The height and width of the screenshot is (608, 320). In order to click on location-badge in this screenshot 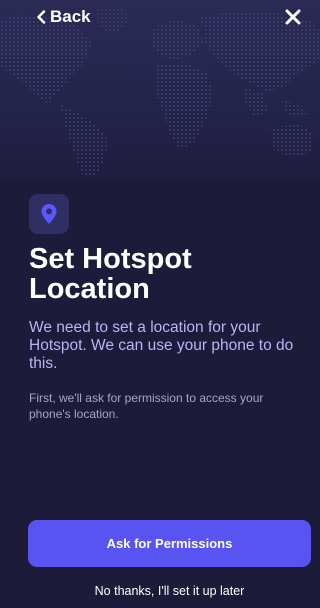, I will do `click(49, 214)`.